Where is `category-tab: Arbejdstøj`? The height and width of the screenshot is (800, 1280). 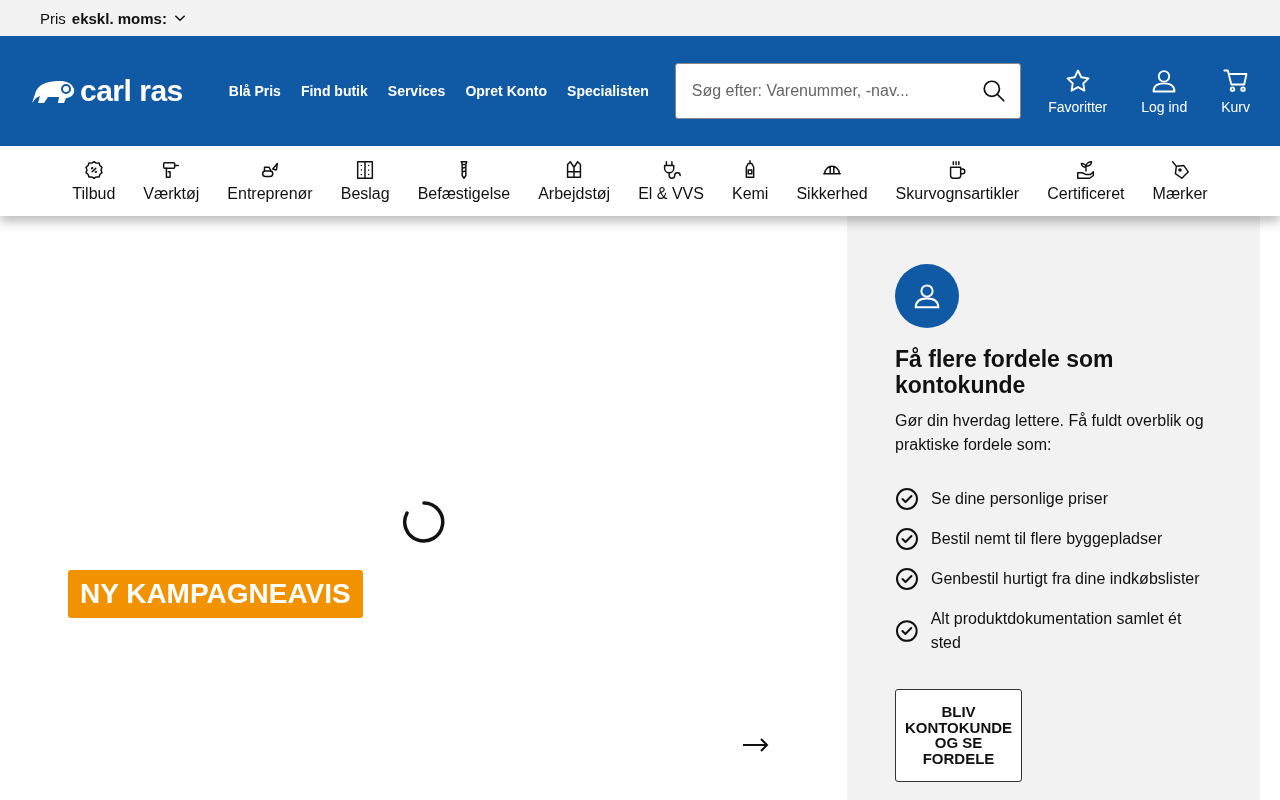 category-tab: Arbejdstøj is located at coordinates (574, 181).